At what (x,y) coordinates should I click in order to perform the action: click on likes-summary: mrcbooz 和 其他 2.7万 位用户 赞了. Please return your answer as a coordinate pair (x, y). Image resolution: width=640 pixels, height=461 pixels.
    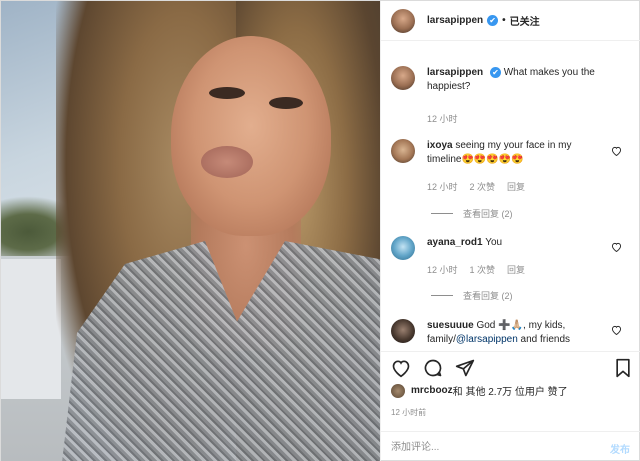
    Looking at the image, I should click on (479, 390).